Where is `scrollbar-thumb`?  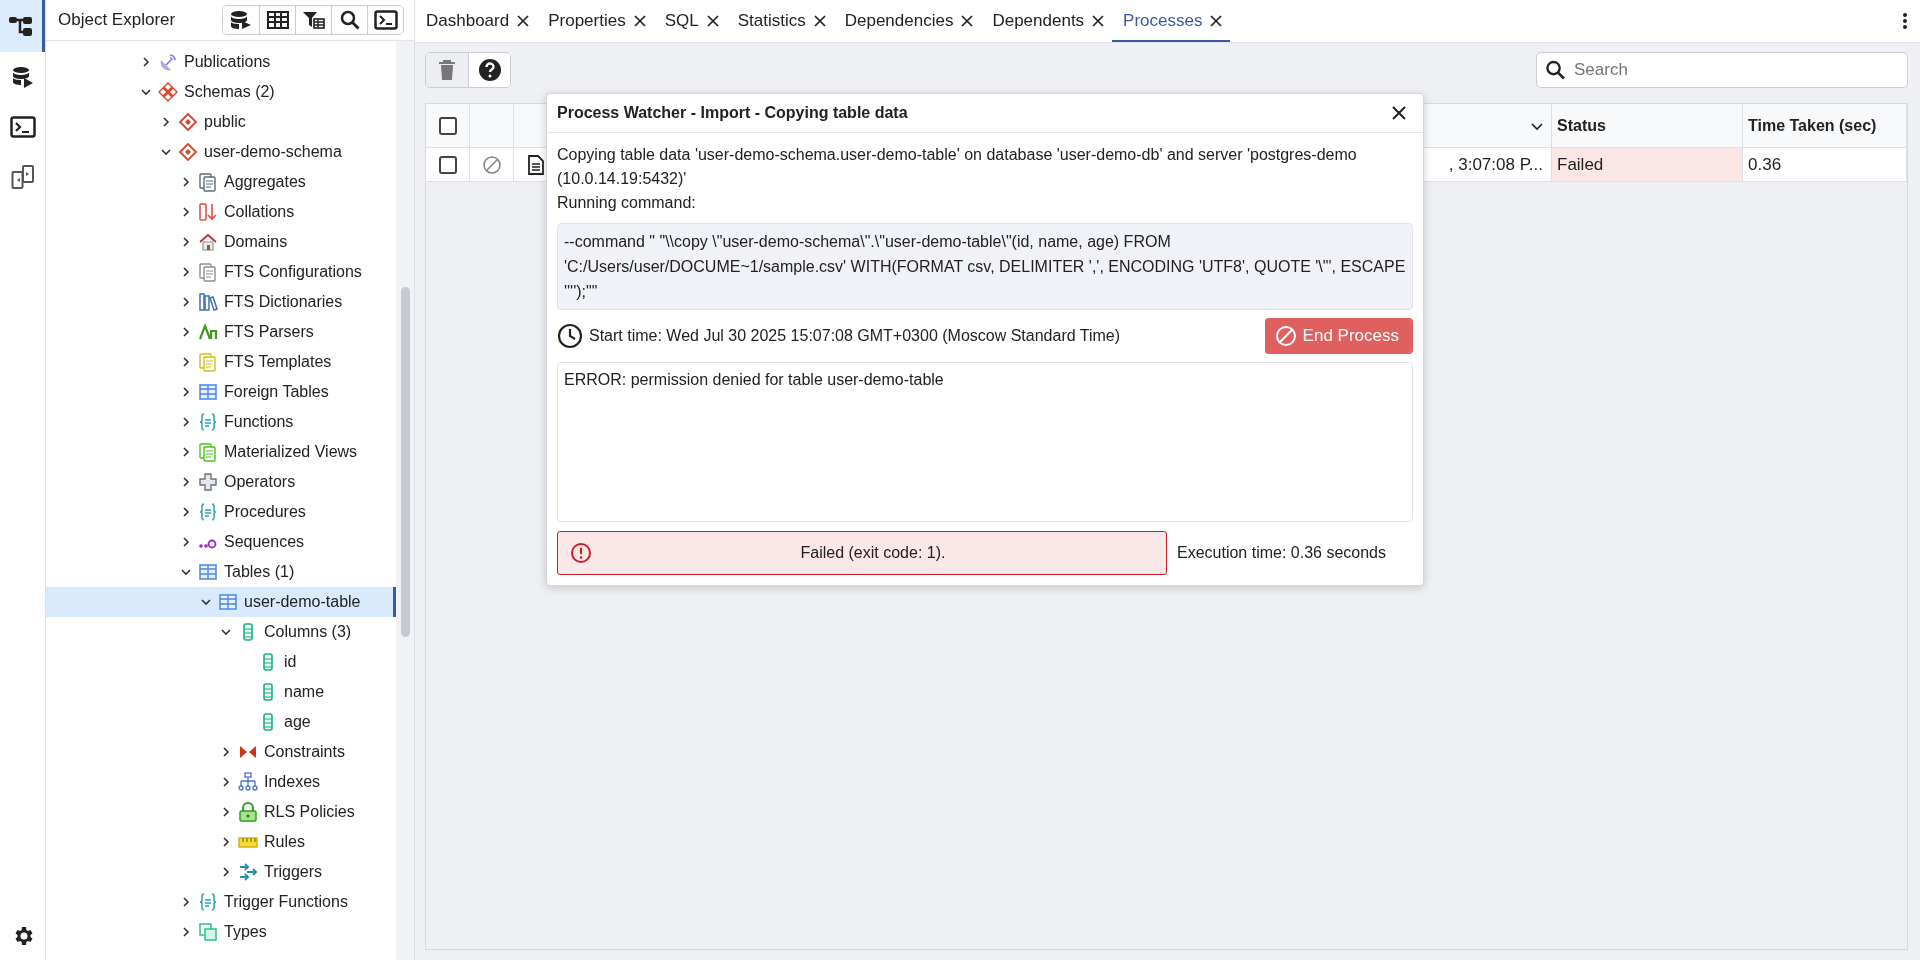 scrollbar-thumb is located at coordinates (405, 462).